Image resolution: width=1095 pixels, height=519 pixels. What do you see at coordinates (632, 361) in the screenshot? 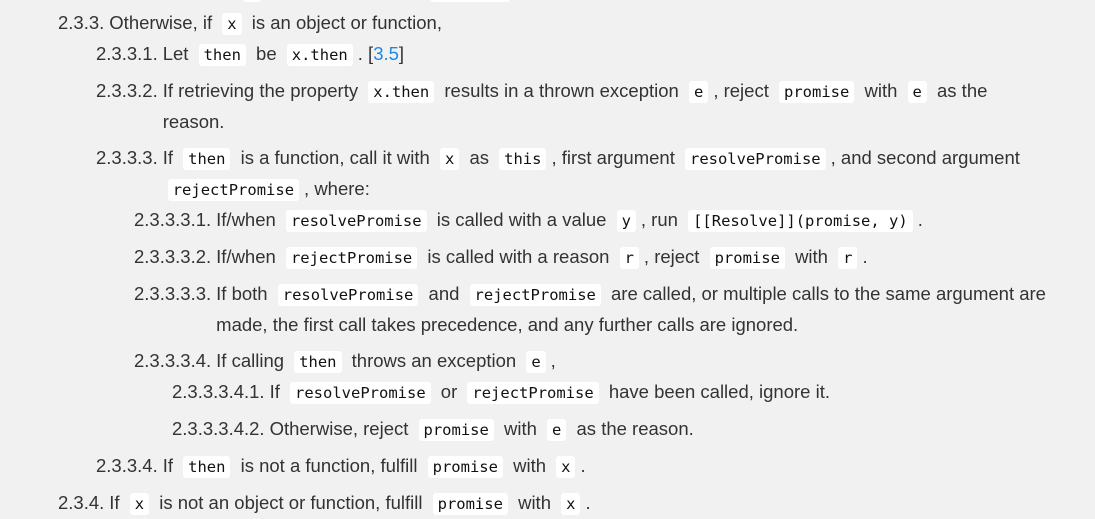
I see `item-text: If calling then throws an exception e,` at bounding box center [632, 361].